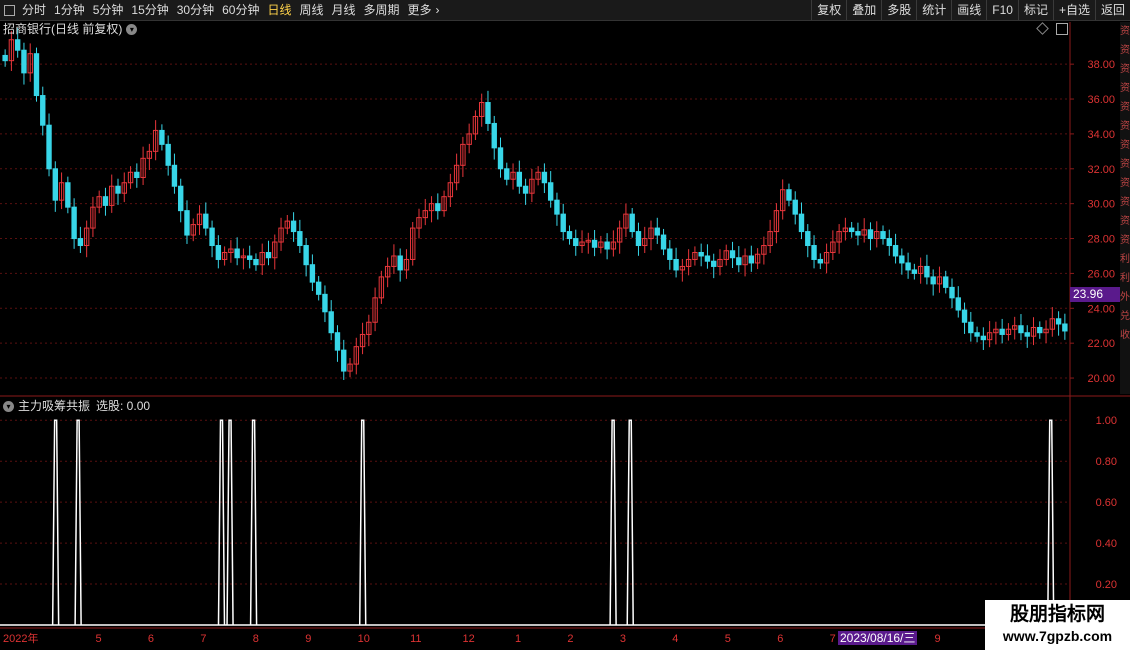 Image resolution: width=1130 pixels, height=650 pixels. I want to click on y-tick-label: 20.00, so click(1101, 379).